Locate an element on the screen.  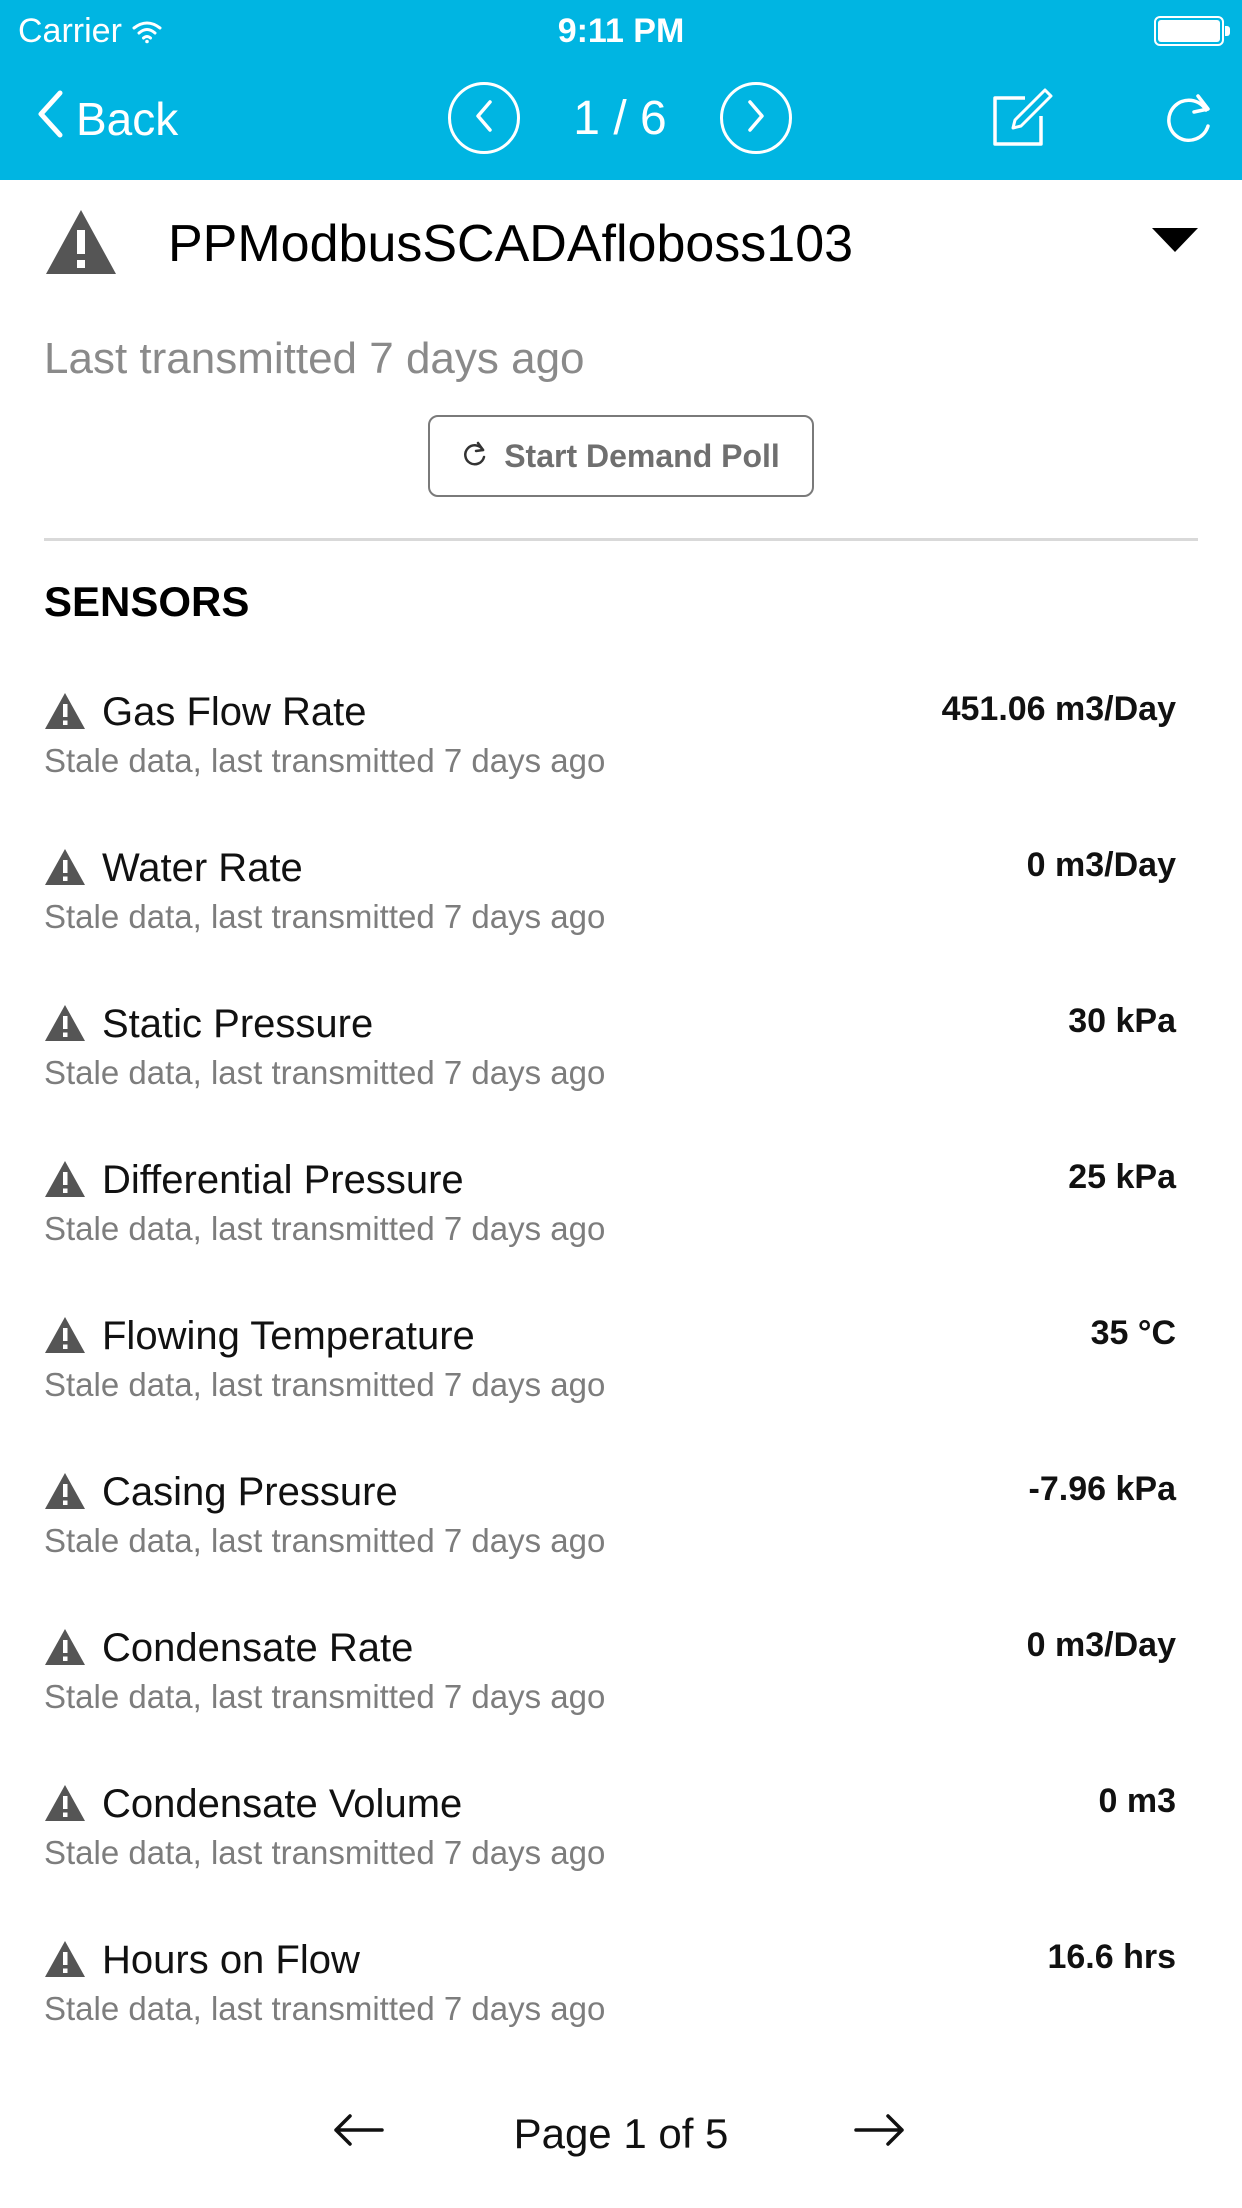
start-demand-poll-button: Start Demand Poll is located at coordinates (621, 456).